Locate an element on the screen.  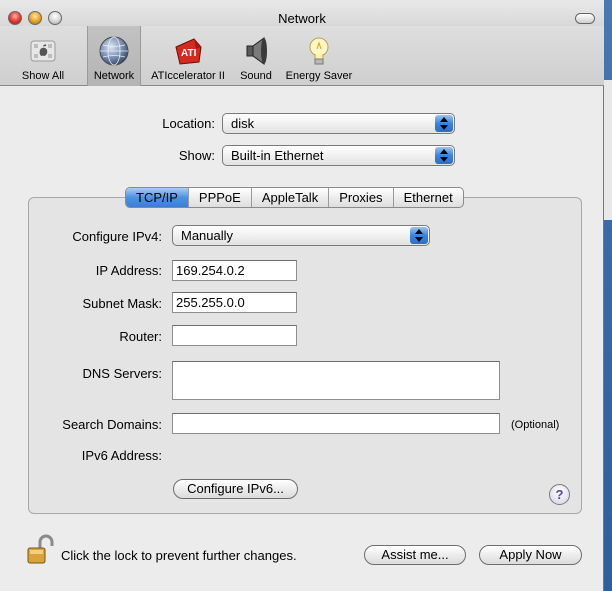
apply-now-button: Apply Now is located at coordinates (530, 555).